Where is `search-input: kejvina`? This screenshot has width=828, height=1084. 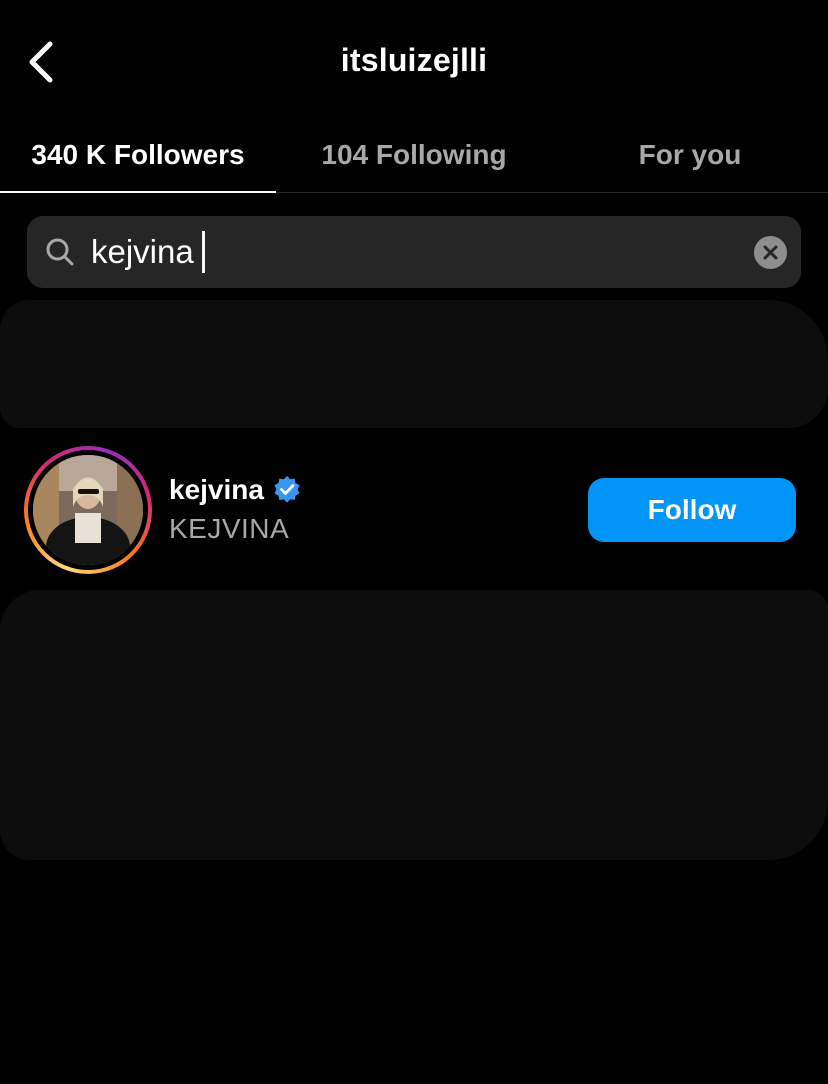
search-input: kejvina is located at coordinates (148, 252).